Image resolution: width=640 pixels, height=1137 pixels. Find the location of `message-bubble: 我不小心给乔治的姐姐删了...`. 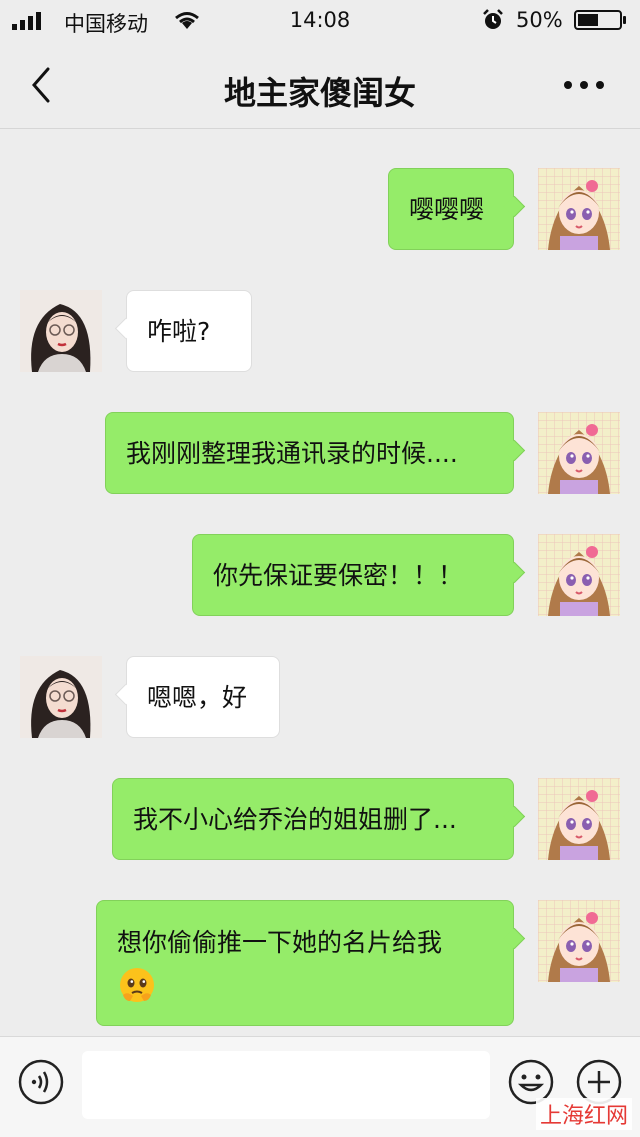

message-bubble: 我不小心给乔治的姐姐删了... is located at coordinates (313, 819).